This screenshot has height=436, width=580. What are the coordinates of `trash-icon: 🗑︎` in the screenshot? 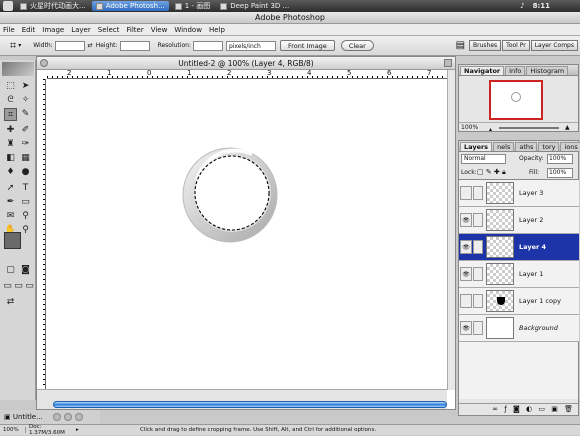 It's located at (569, 409).